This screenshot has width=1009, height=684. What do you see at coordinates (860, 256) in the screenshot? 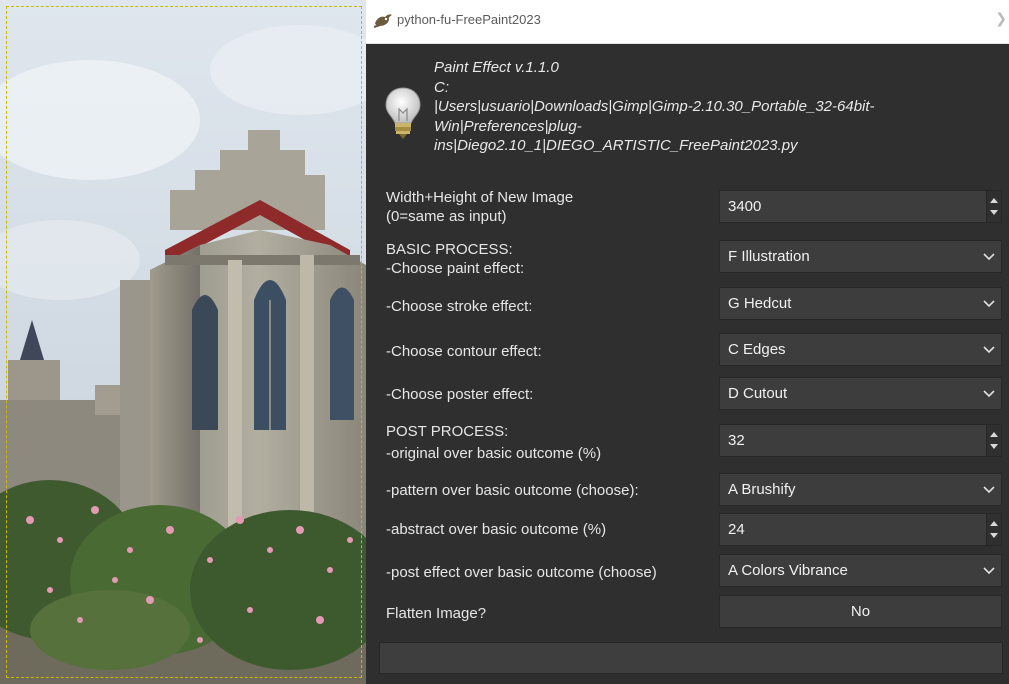
I see `paint-effect-dropdown: F Illustration` at bounding box center [860, 256].